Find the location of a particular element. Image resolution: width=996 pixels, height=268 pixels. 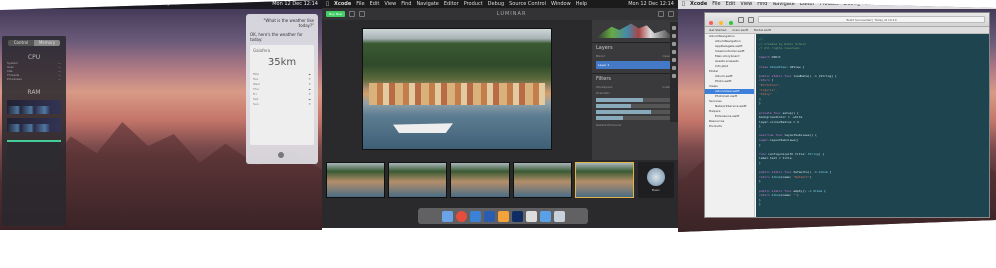

code-token: ] is located at coordinates (760, 98).